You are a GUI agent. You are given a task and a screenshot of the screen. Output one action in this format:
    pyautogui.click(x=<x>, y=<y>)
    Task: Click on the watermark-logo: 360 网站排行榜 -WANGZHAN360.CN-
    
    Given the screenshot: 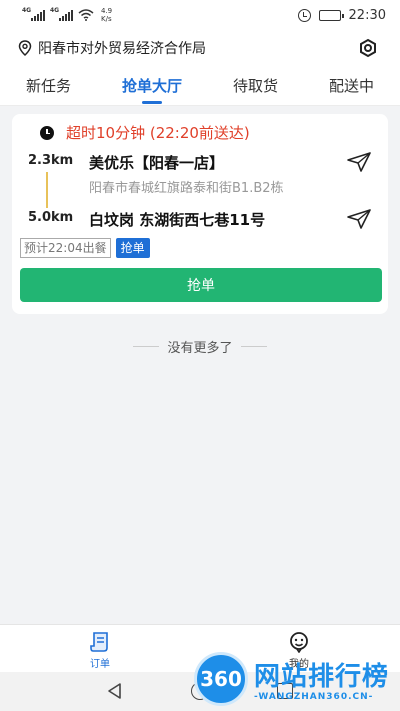 What is the action you would take?
    pyautogui.click(x=295, y=679)
    